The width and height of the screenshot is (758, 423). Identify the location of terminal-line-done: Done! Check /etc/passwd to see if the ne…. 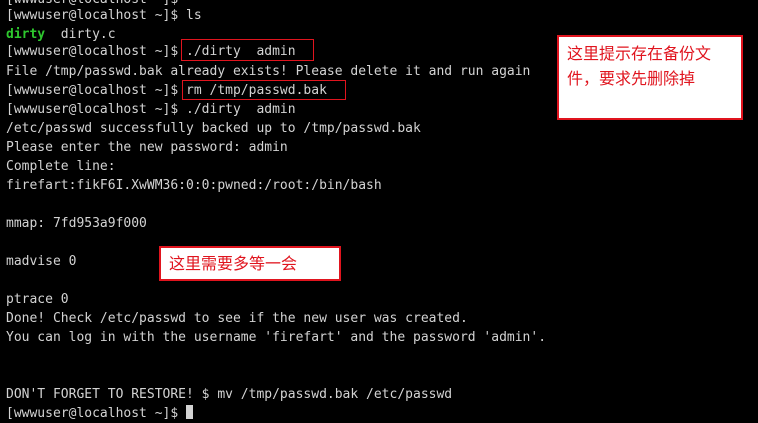
(237, 318).